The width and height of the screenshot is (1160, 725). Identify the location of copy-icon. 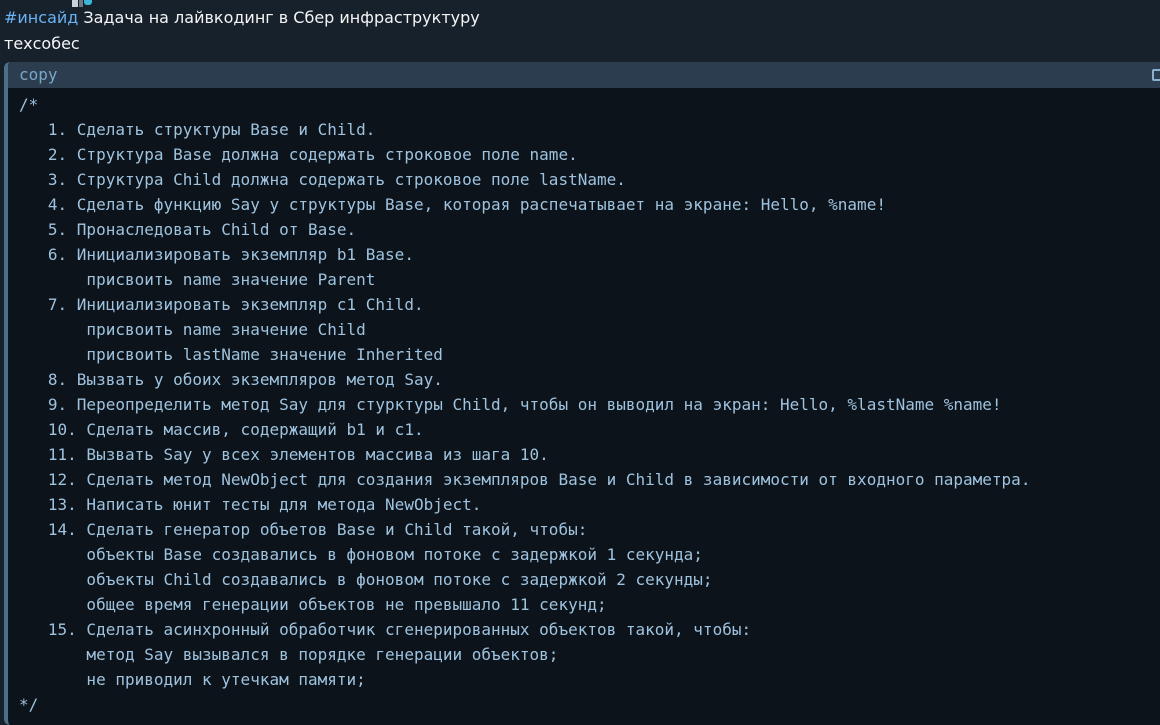
(1156, 75).